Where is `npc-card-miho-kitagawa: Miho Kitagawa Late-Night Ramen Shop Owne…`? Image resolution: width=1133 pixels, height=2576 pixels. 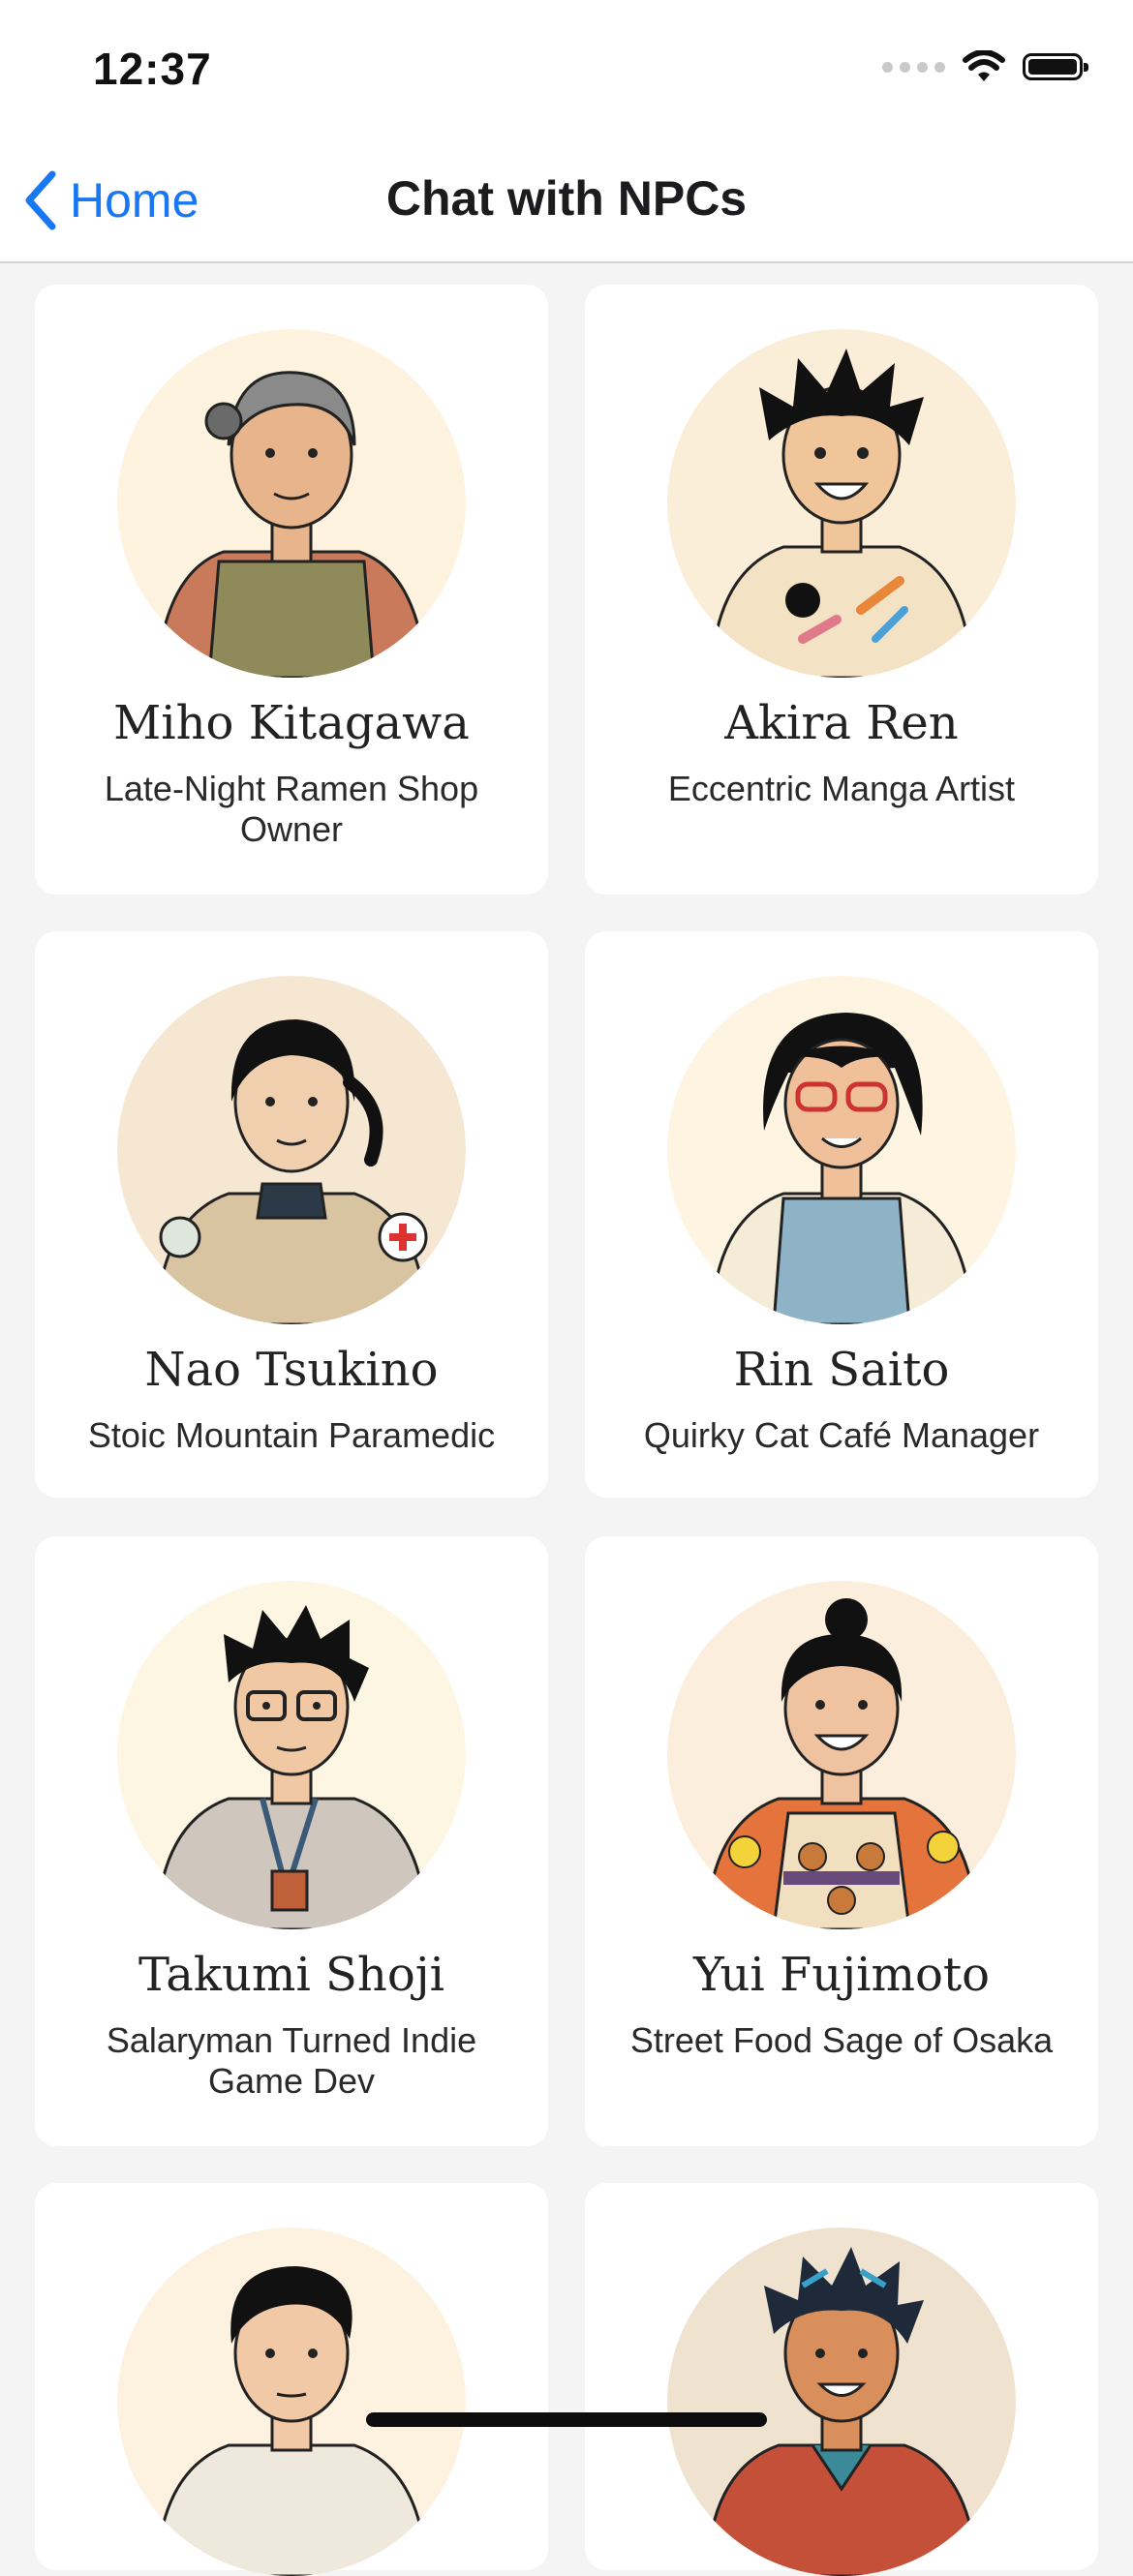 npc-card-miho-kitagawa: Miho Kitagawa Late-Night Ramen Shop Owne… is located at coordinates (291, 590).